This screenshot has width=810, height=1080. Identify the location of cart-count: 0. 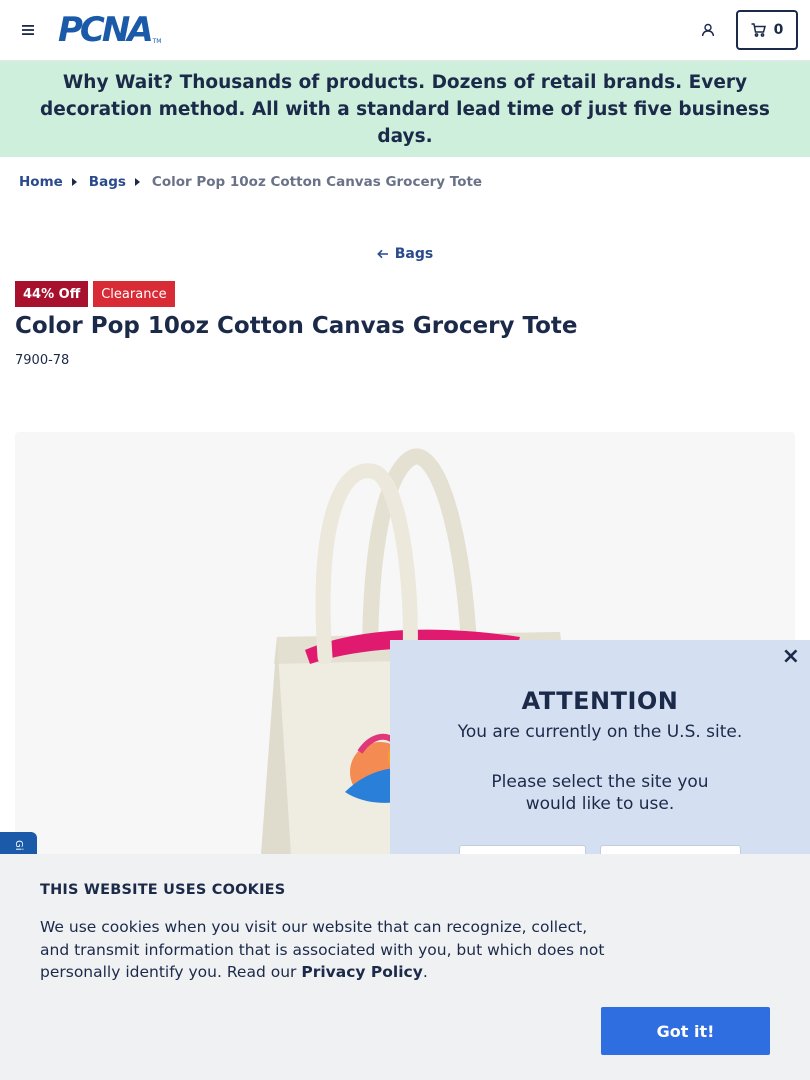
(778, 30).